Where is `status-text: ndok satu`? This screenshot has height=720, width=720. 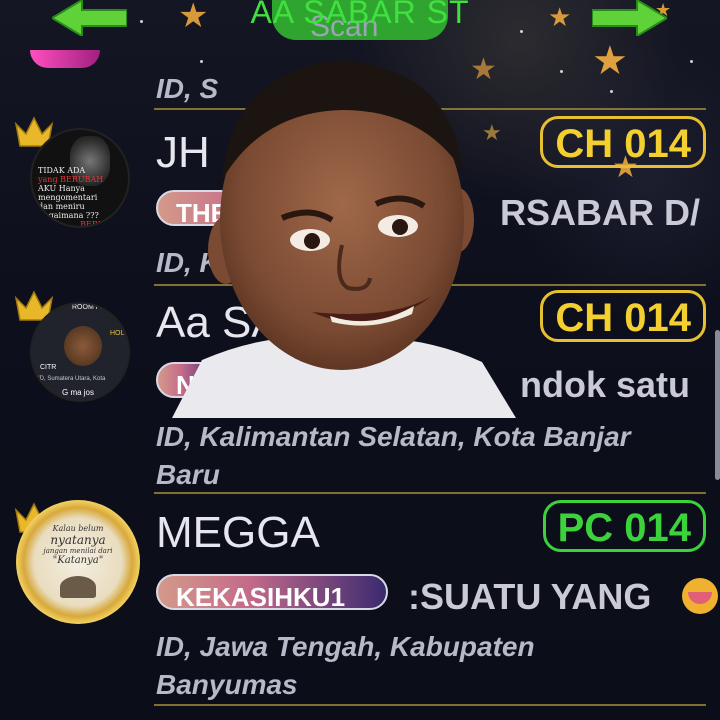 status-text: ndok satu is located at coordinates (605, 384).